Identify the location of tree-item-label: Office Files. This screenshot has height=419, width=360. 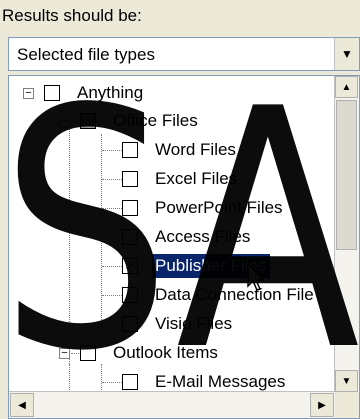
(155, 120).